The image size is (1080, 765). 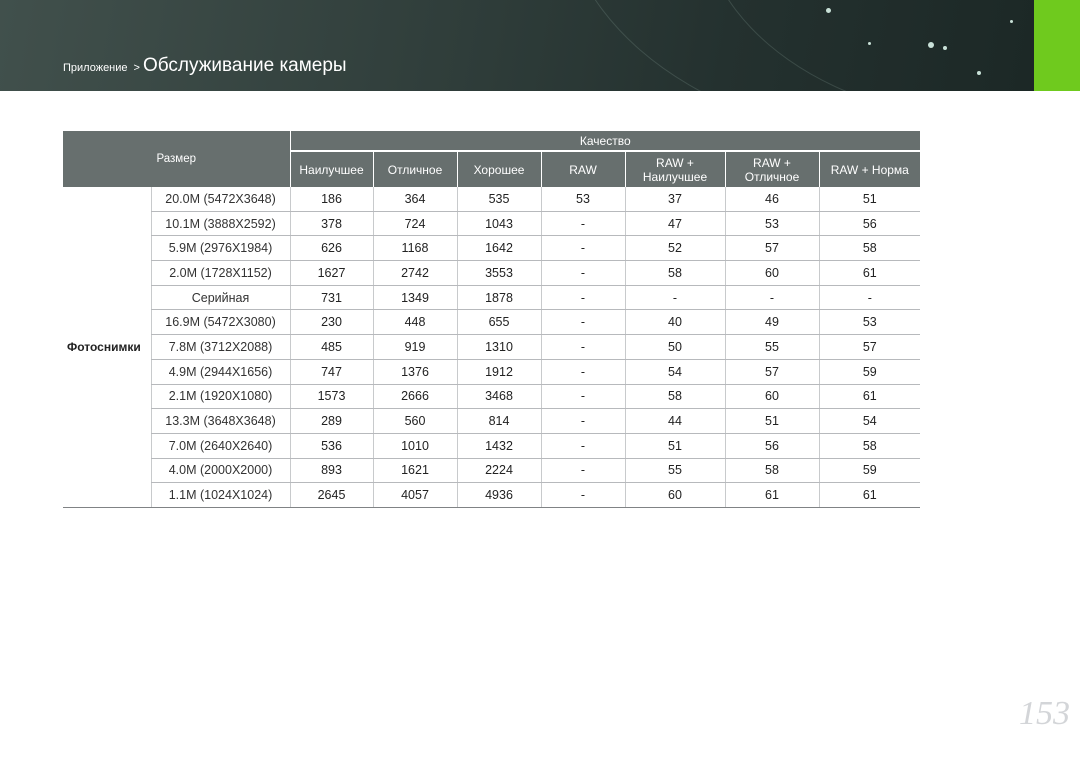 I want to click on value-cell: 485, so click(x=331, y=347).